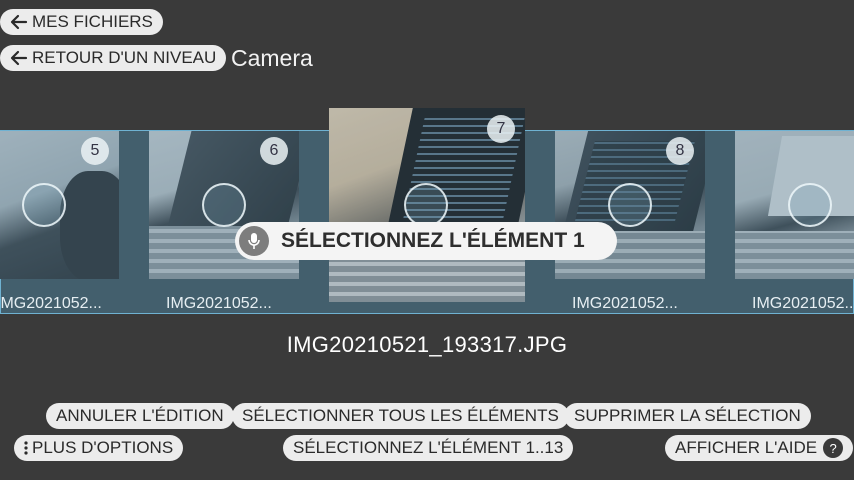 The image size is (854, 480). I want to click on back-level-label: RETOUR D'UN NIVEAU, so click(124, 57).